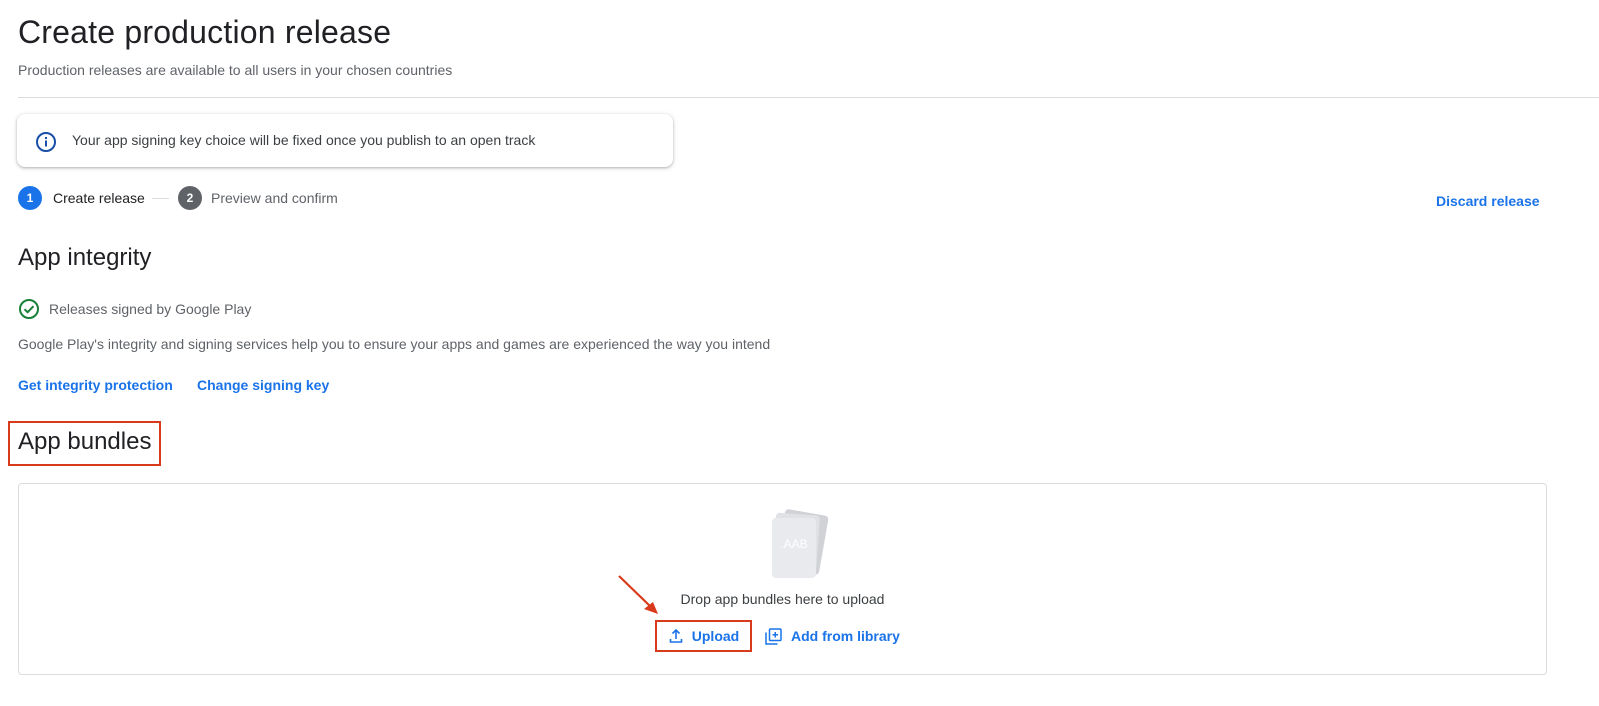 This screenshot has width=1599, height=706. I want to click on aab-file-label: .AAB, so click(793, 544).